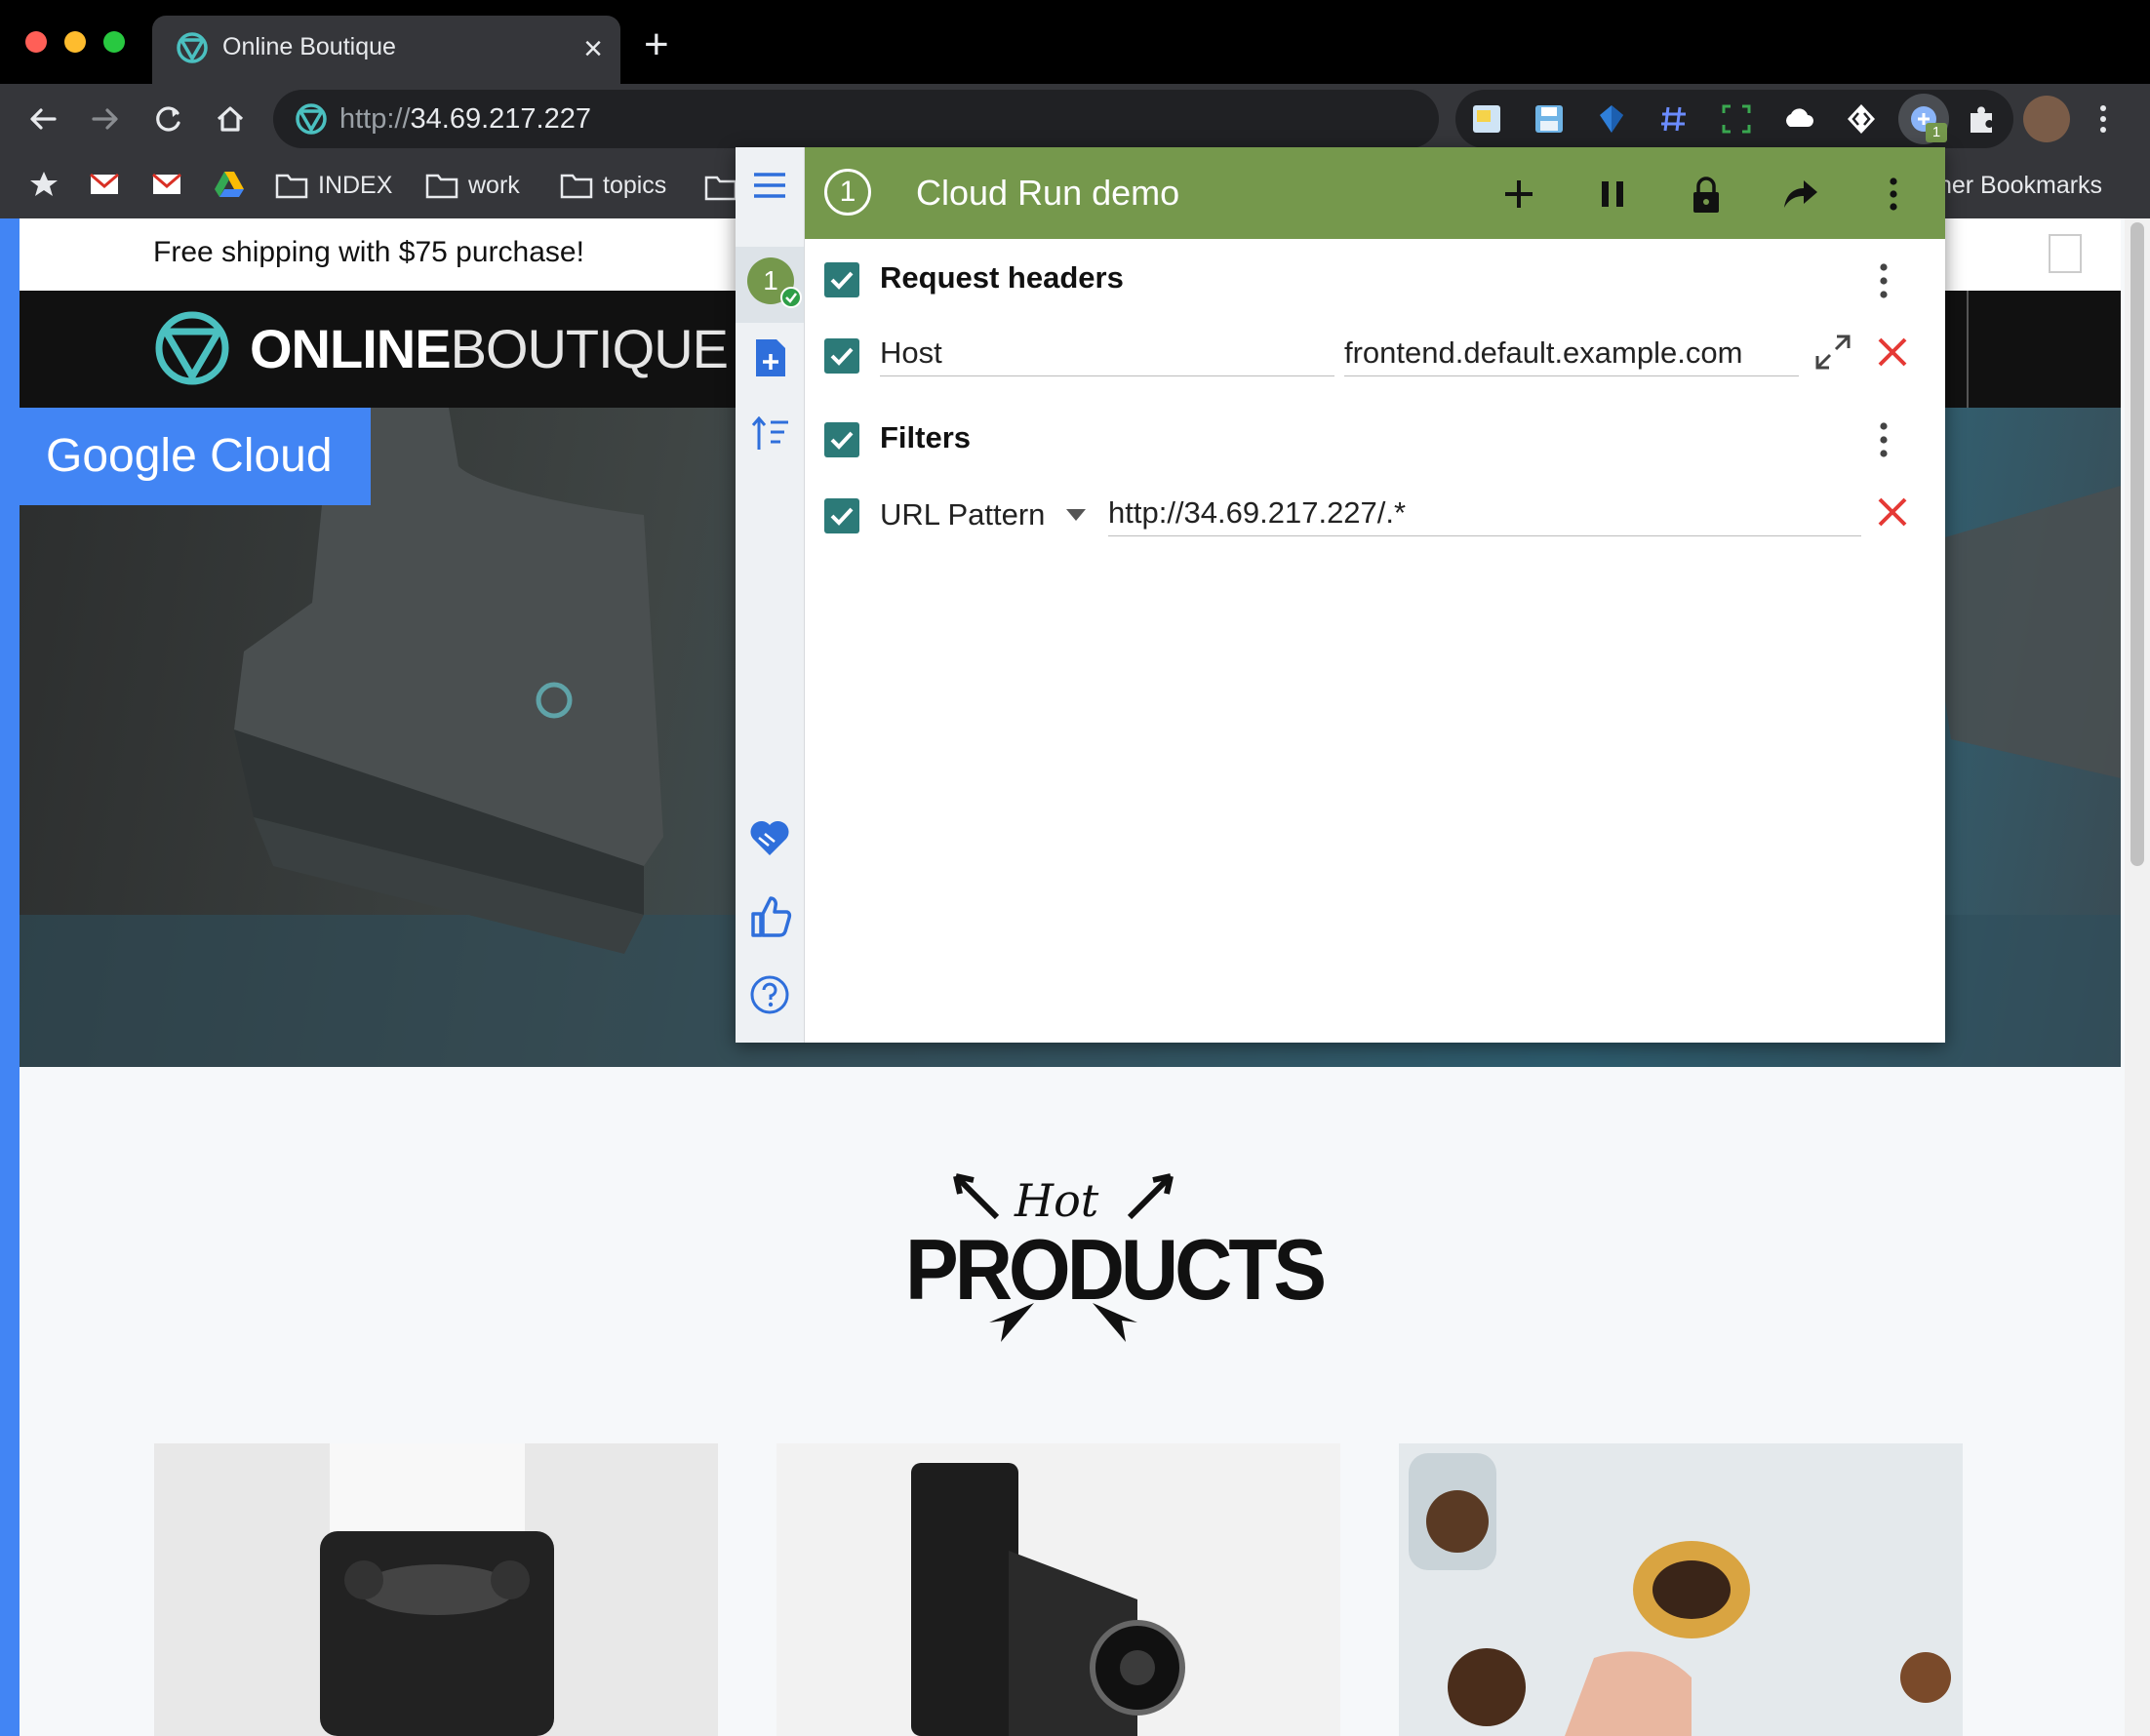 This screenshot has width=2150, height=1736. What do you see at coordinates (1832, 352) in the screenshot?
I see `expand-icon` at bounding box center [1832, 352].